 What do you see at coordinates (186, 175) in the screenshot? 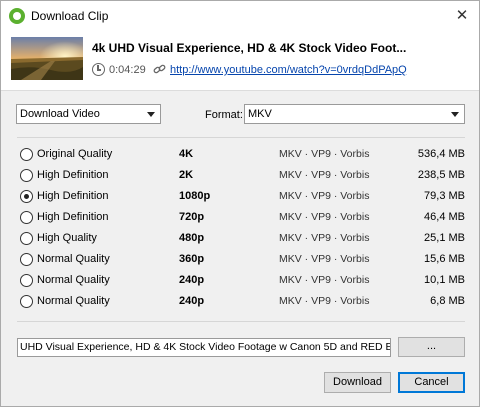
I see `quality-resolution: 2K` at bounding box center [186, 175].